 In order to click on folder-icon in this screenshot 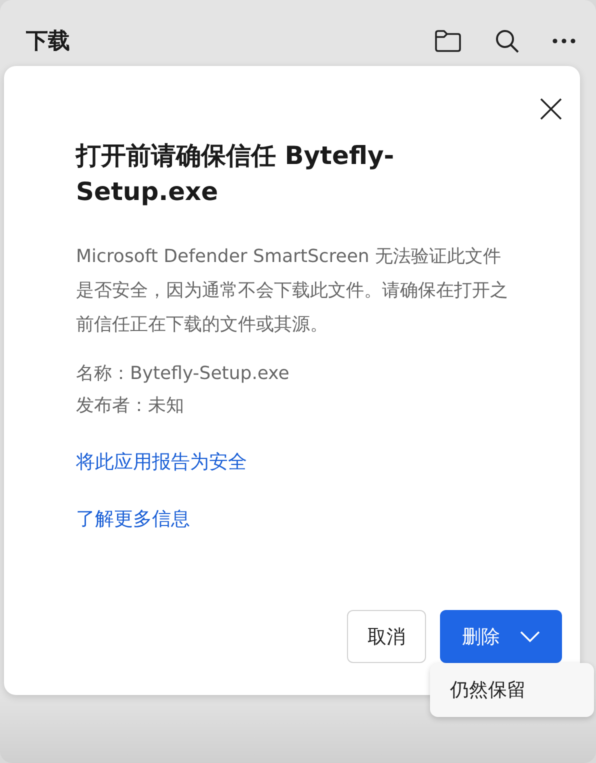, I will do `click(448, 41)`.